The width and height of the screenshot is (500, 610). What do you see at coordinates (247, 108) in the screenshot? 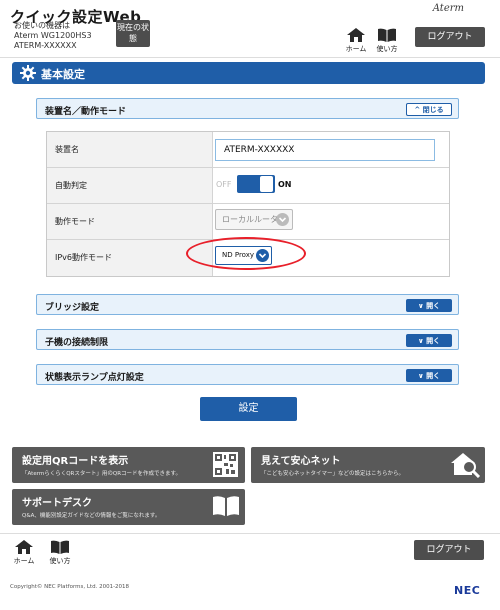
I see `panel-device-mode-header: 装置名／動作モード ^ 閉じる` at bounding box center [247, 108].